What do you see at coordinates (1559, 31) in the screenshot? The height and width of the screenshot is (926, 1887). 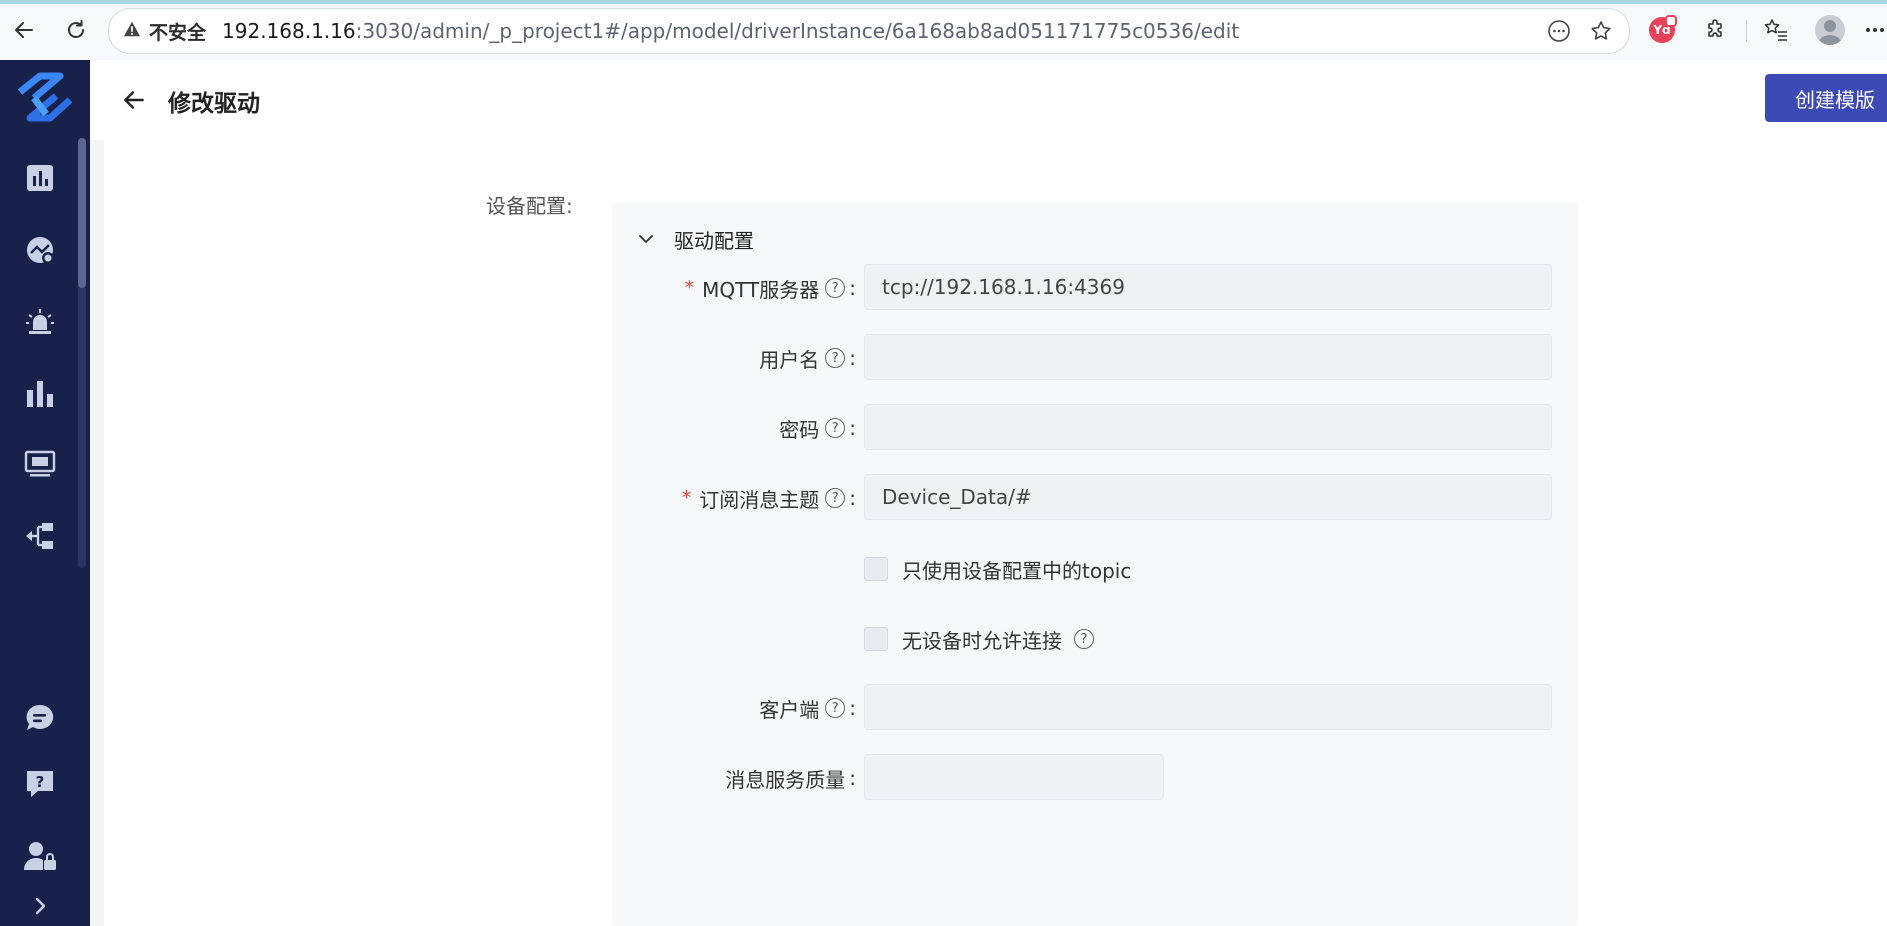 I see `more-options-circle-icon` at bounding box center [1559, 31].